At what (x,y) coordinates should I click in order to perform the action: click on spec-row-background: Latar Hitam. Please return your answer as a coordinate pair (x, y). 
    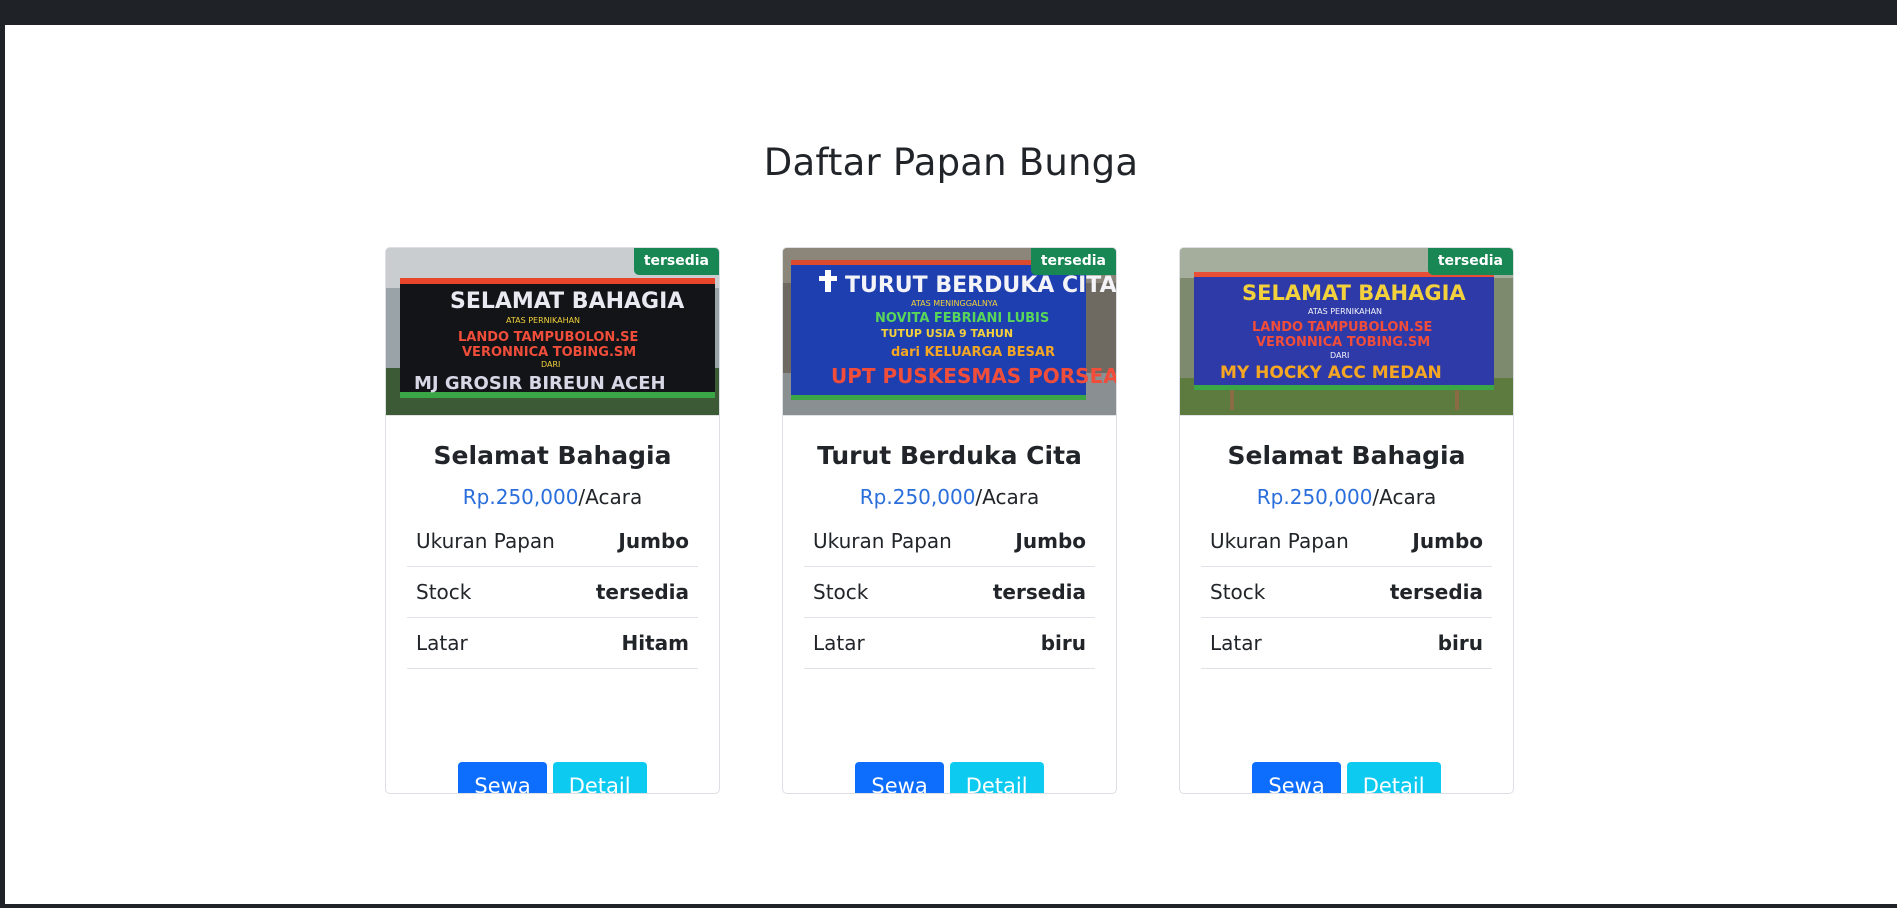
    Looking at the image, I should click on (552, 643).